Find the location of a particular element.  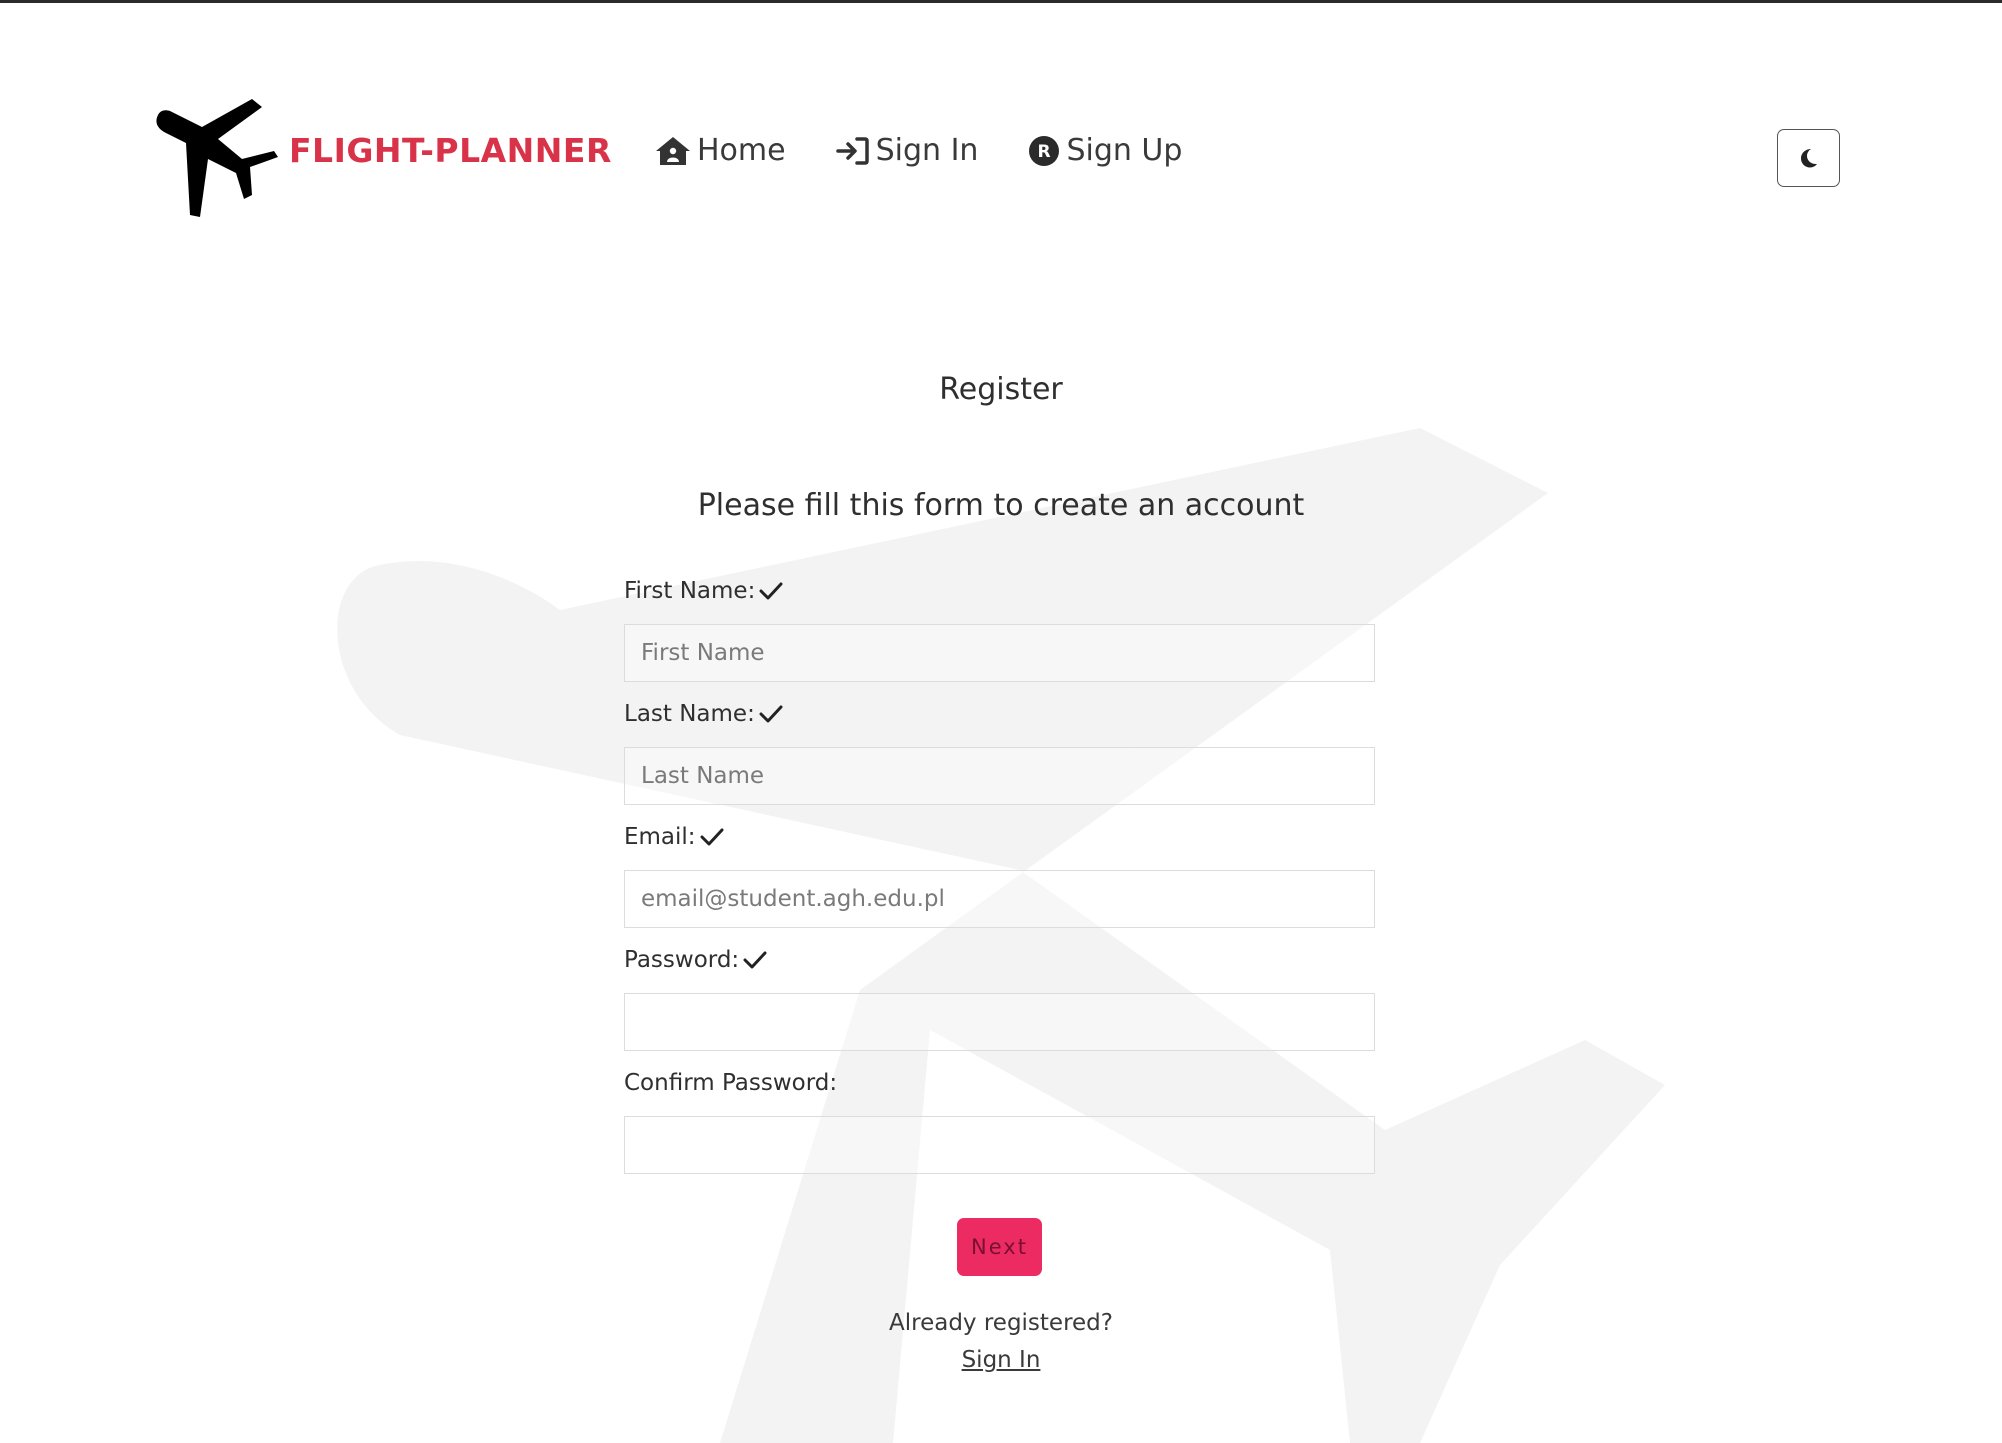

first-name-label: First Name: is located at coordinates (703, 591).